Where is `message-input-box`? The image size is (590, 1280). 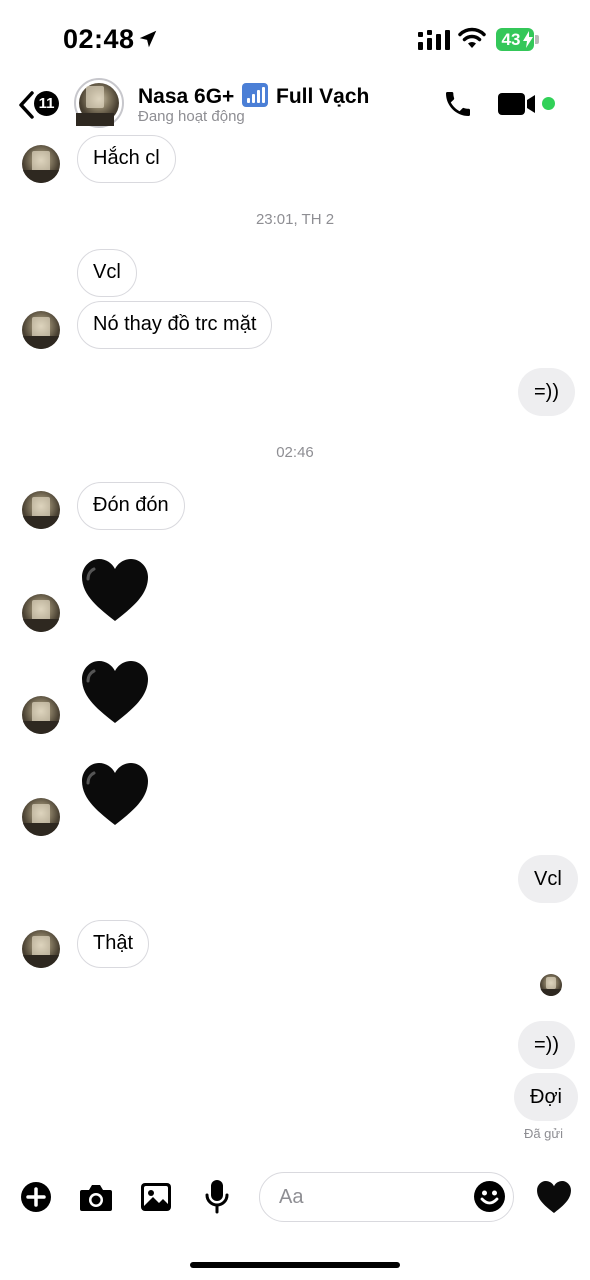 message-input-box is located at coordinates (386, 1197).